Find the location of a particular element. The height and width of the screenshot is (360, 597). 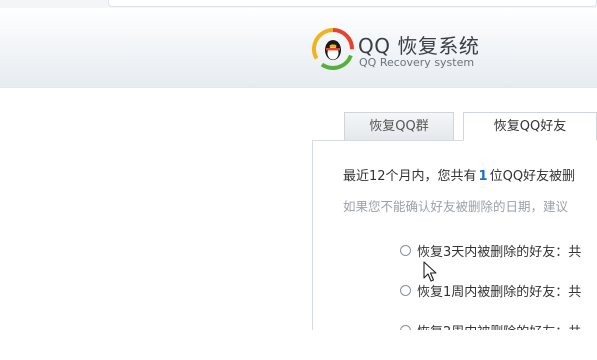

option-2-weeks: 恢复2周内被删除的好友：共 is located at coordinates (490, 325).